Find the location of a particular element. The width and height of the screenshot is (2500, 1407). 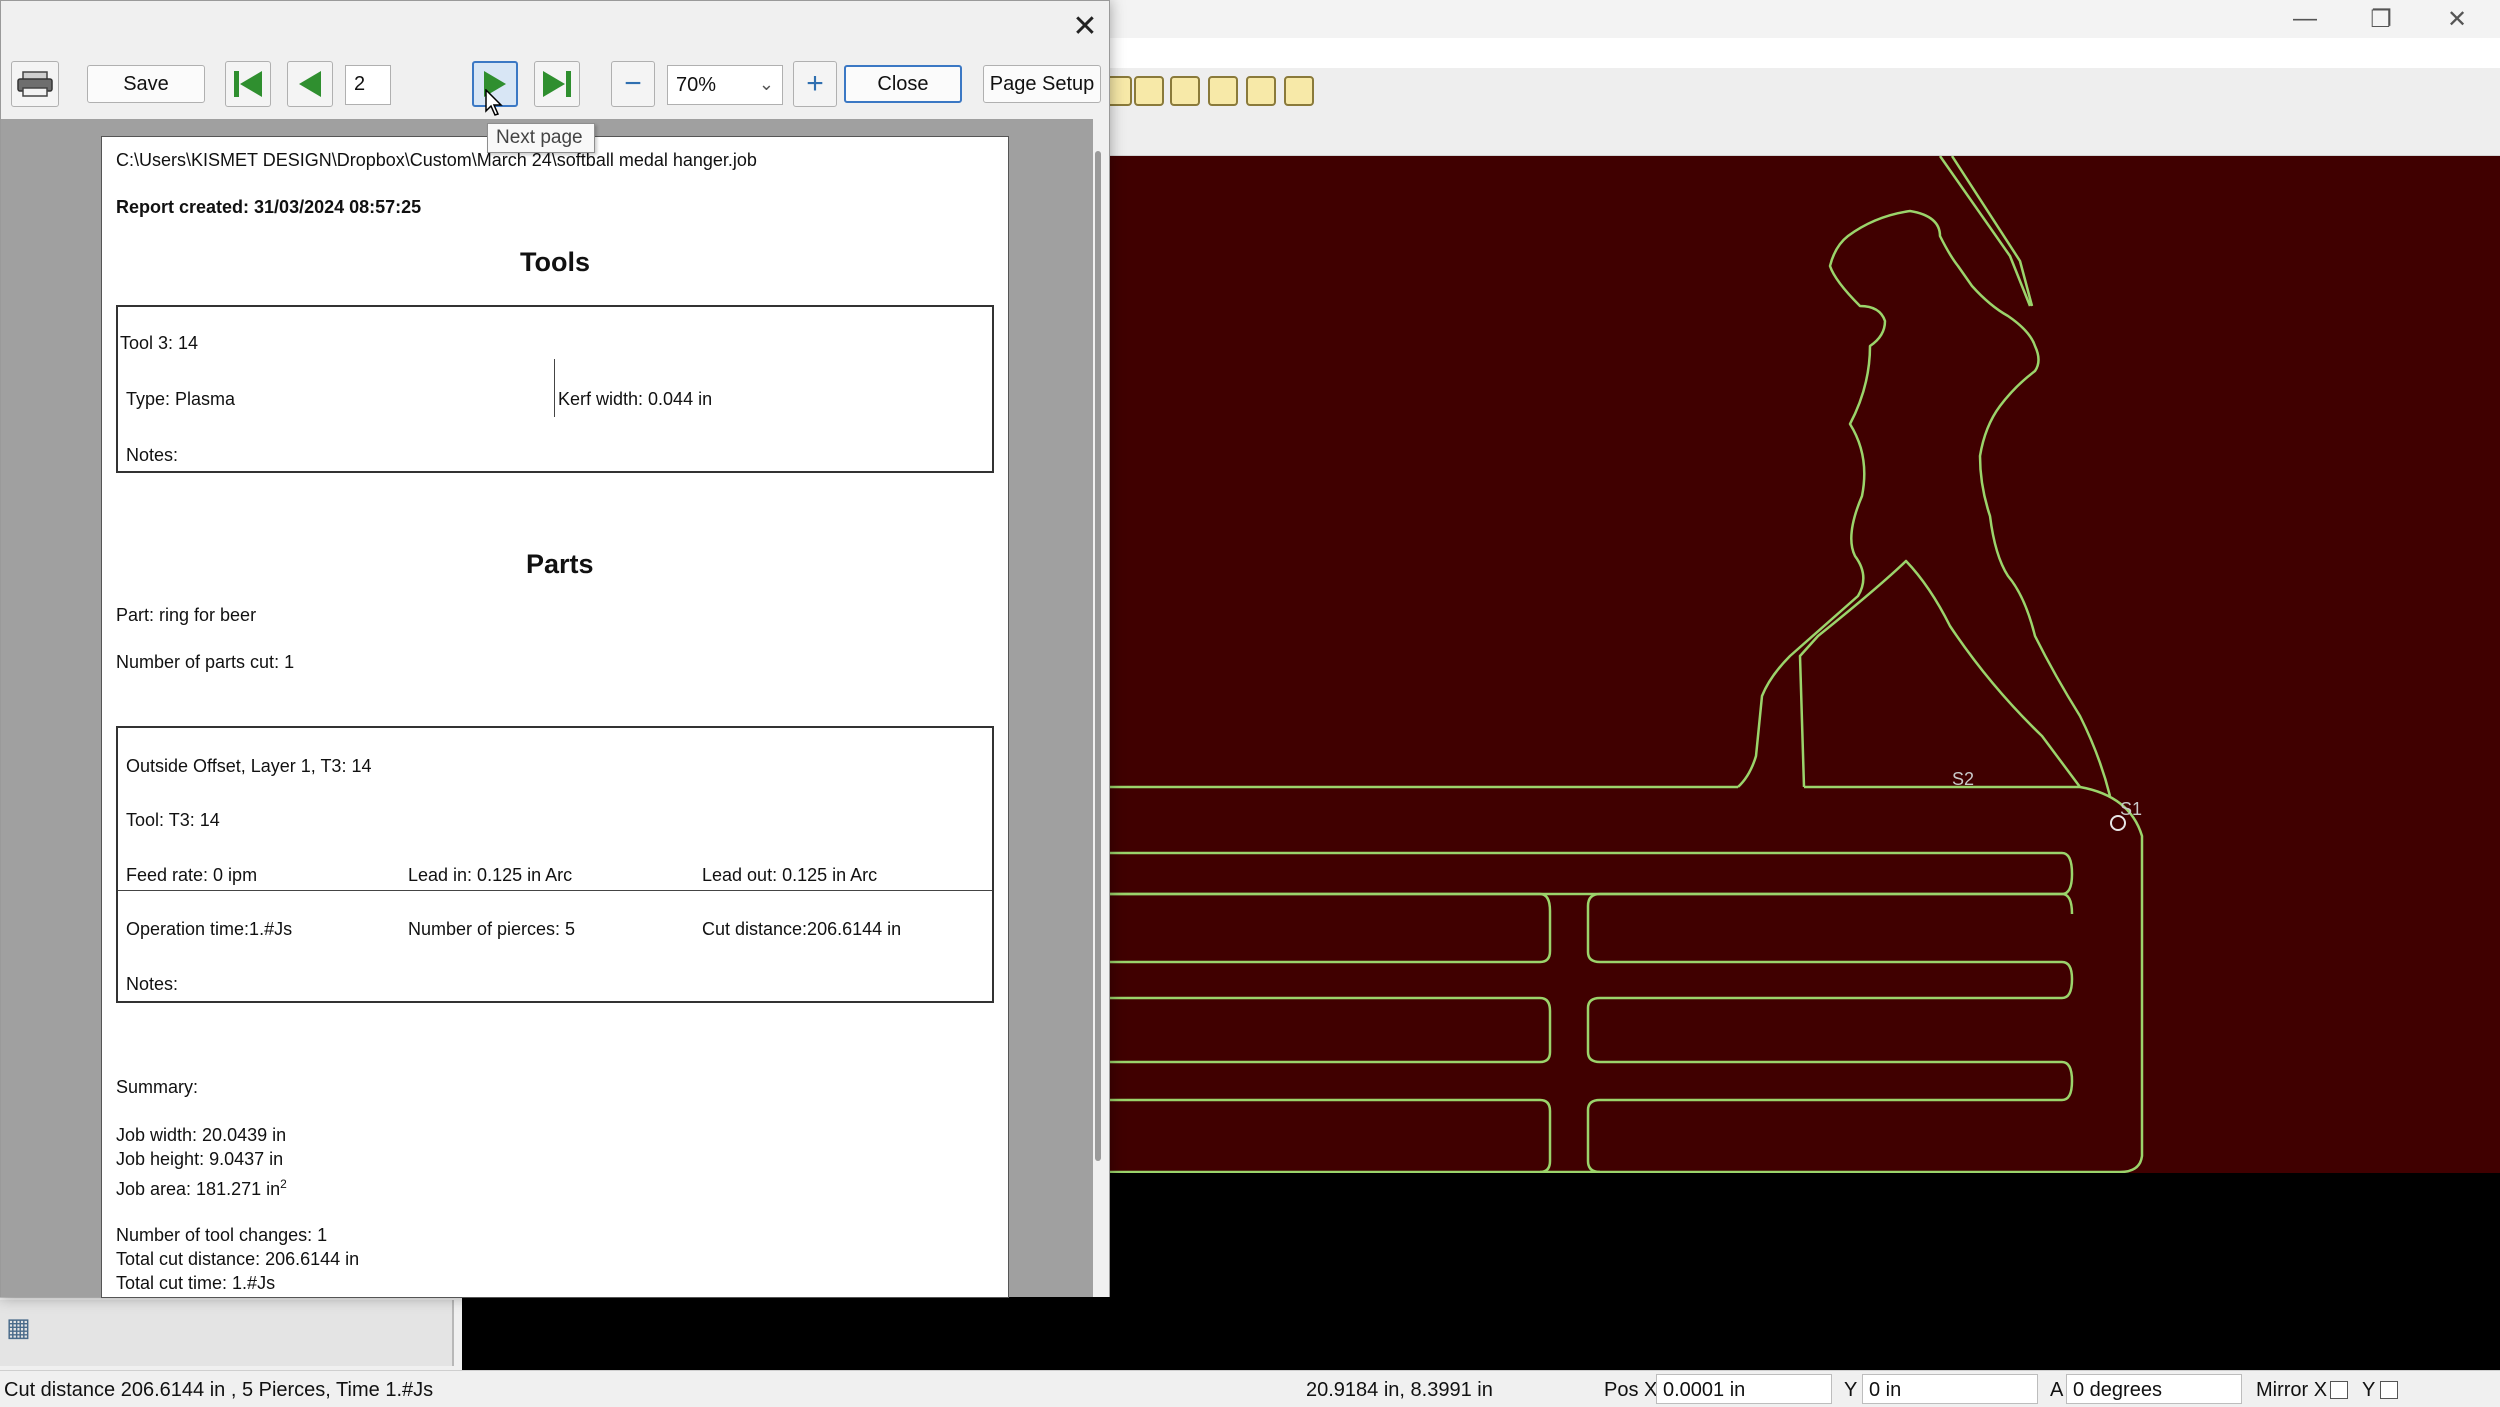

slot-row2 is located at coordinates (1830, 1033).